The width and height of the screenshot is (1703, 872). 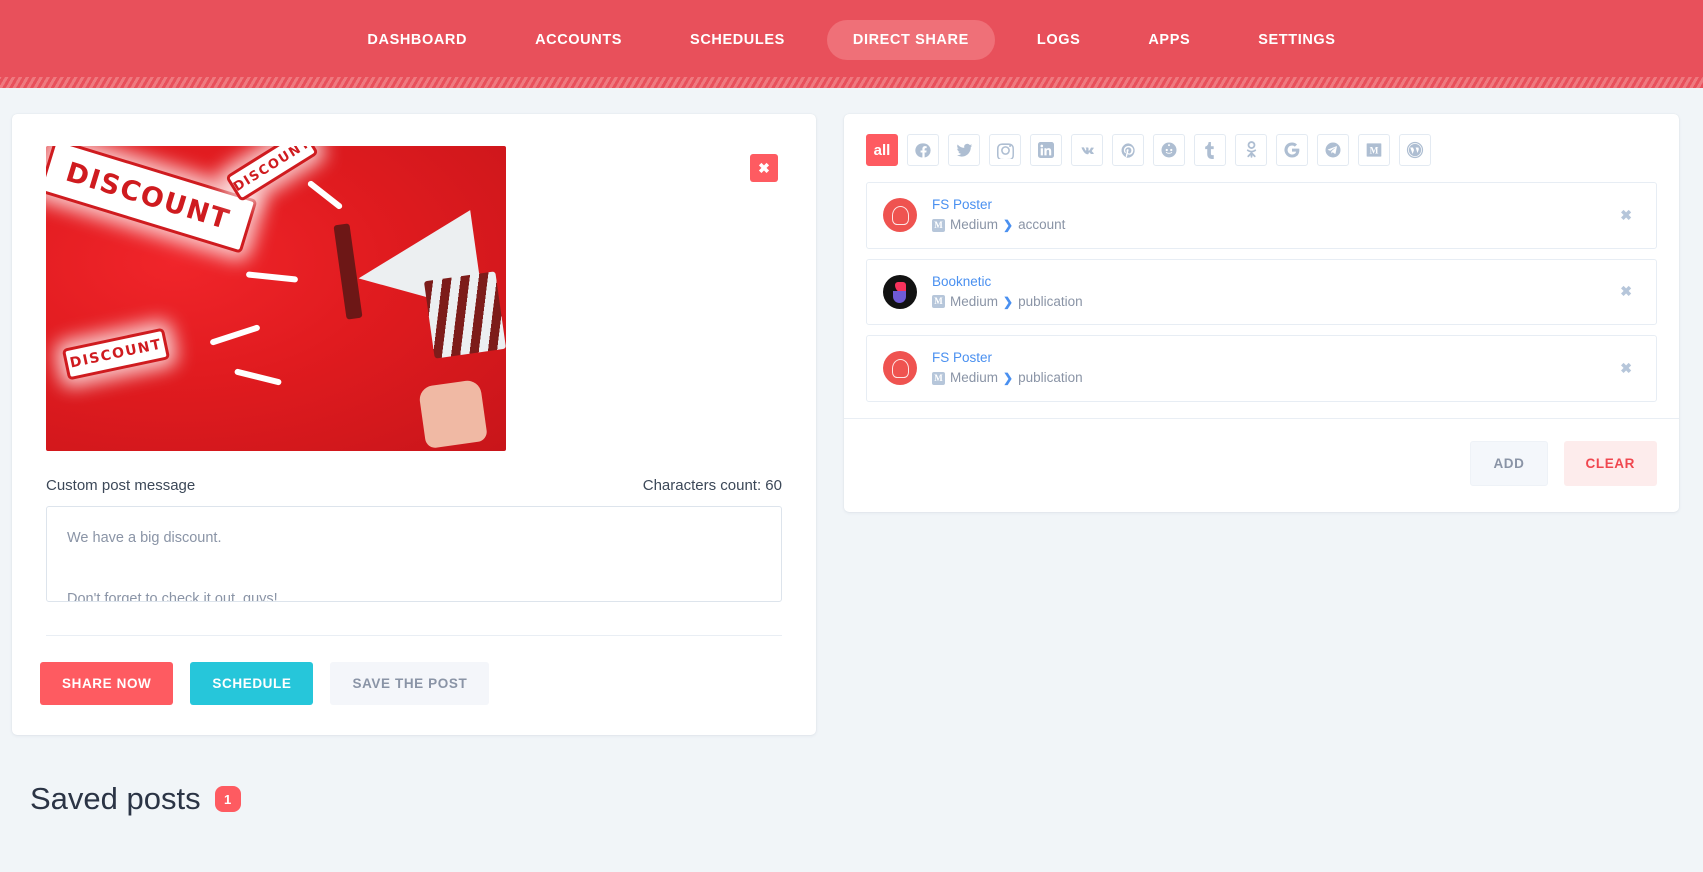 I want to click on account-info: FS Poster M Medium ❯ account, so click(x=1272, y=215).